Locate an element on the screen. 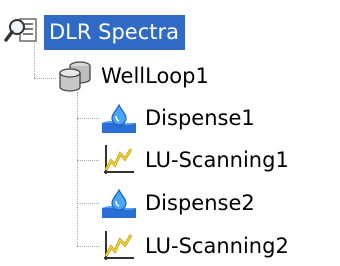  tree-node-wellloop: WellLoop1 is located at coordinates (135, 76).